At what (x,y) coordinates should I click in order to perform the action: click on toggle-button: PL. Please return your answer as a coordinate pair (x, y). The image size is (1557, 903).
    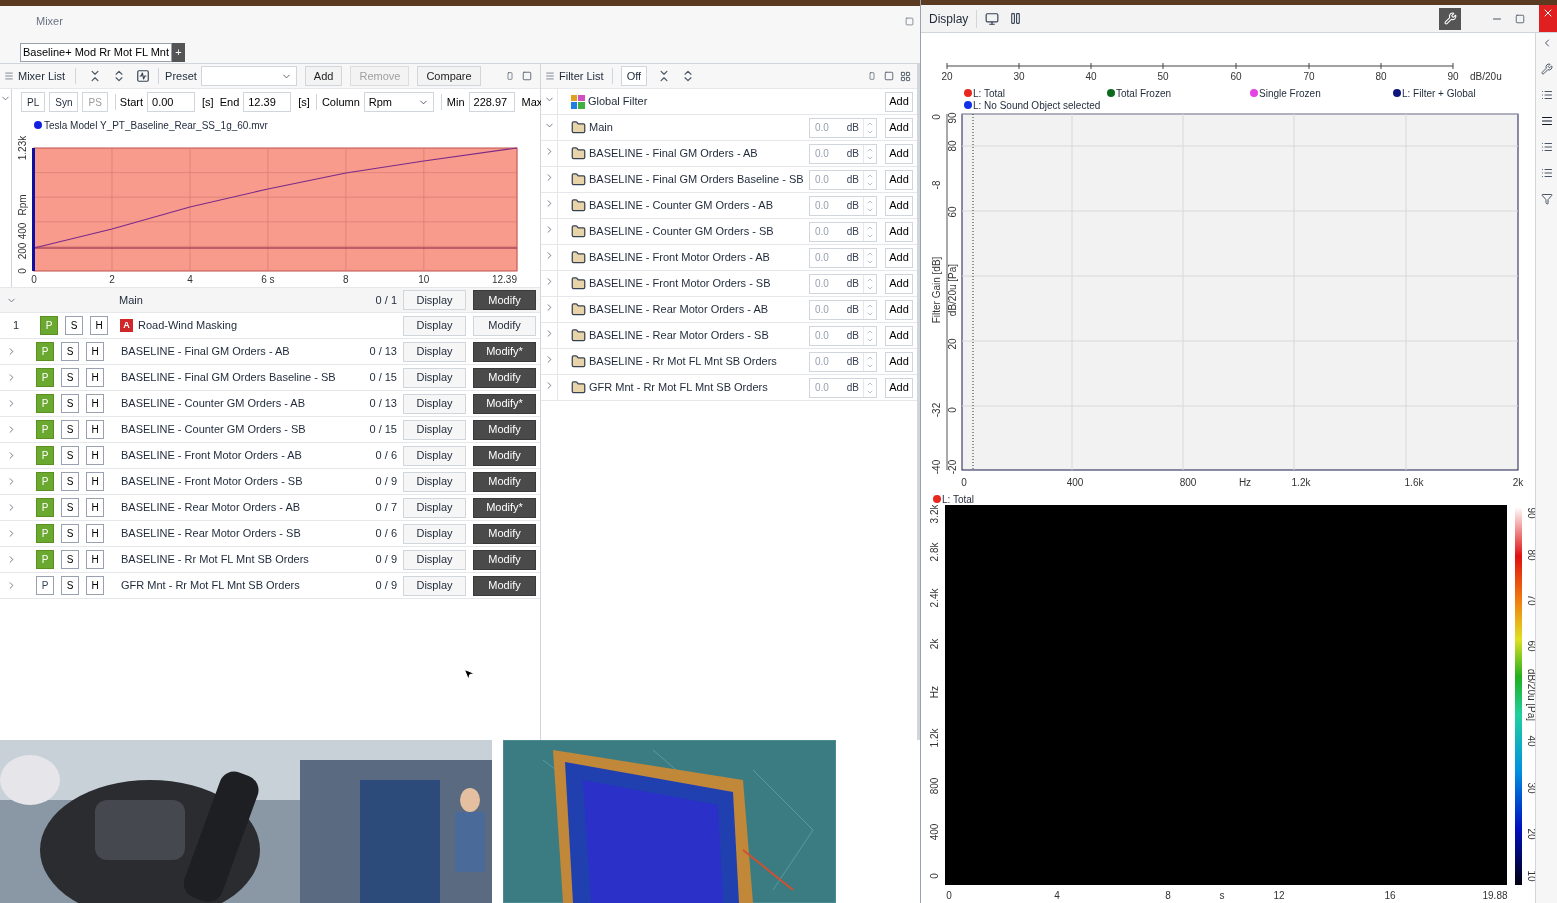
    Looking at the image, I should click on (33, 102).